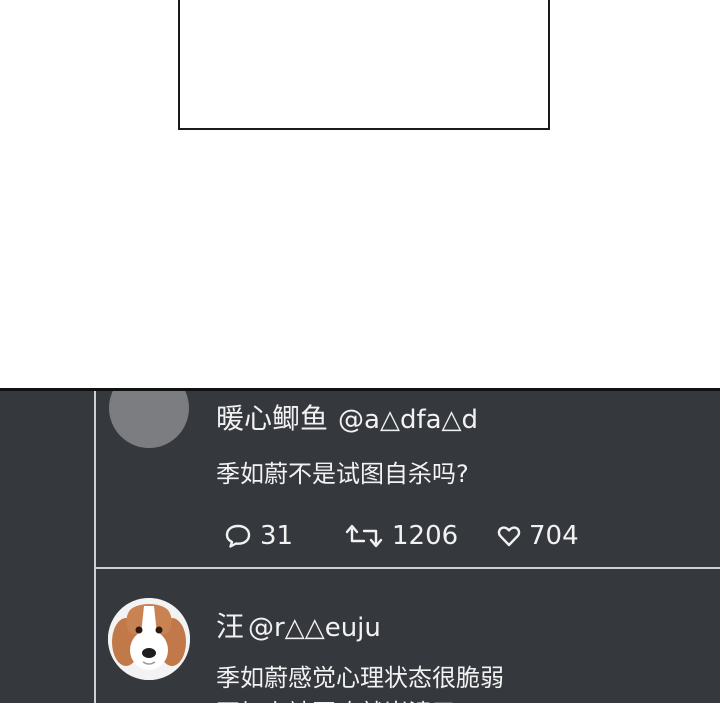 The height and width of the screenshot is (703, 720). What do you see at coordinates (272, 418) in the screenshot?
I see `user-name: 暖心鲫鱼` at bounding box center [272, 418].